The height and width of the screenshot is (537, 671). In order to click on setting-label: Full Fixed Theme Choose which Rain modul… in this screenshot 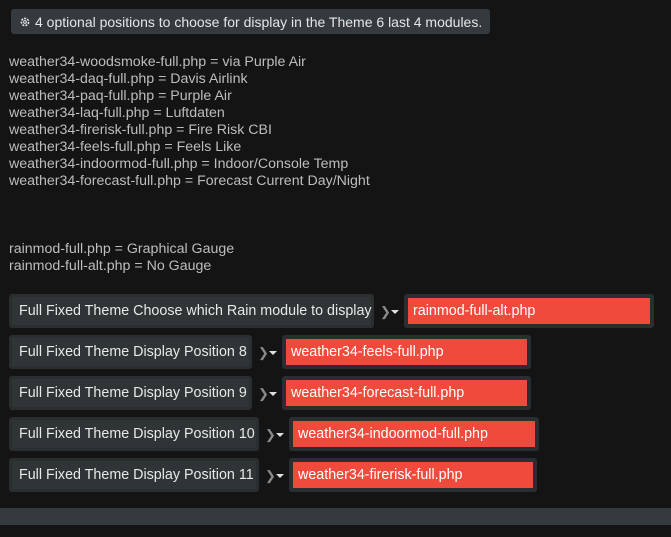, I will do `click(191, 311)`.